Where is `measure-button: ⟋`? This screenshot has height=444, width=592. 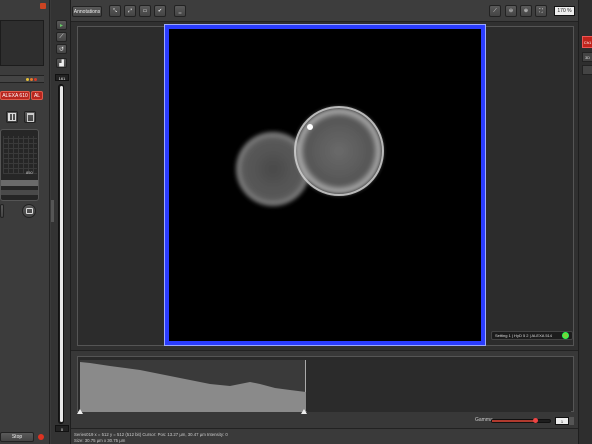
measure-button: ⟋ is located at coordinates (495, 11).